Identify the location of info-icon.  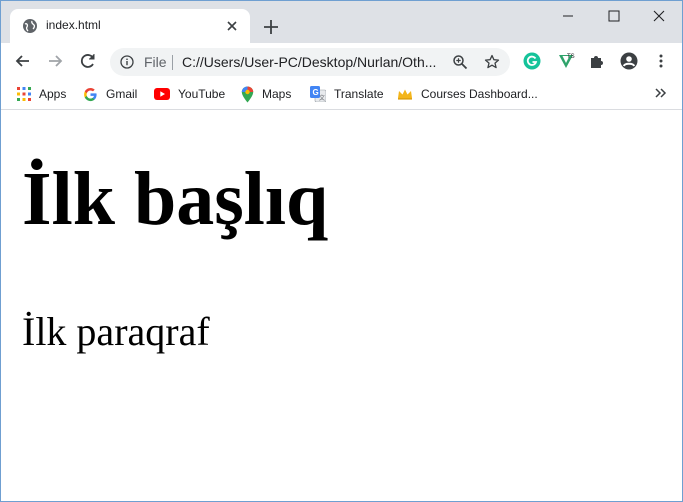
(127, 62).